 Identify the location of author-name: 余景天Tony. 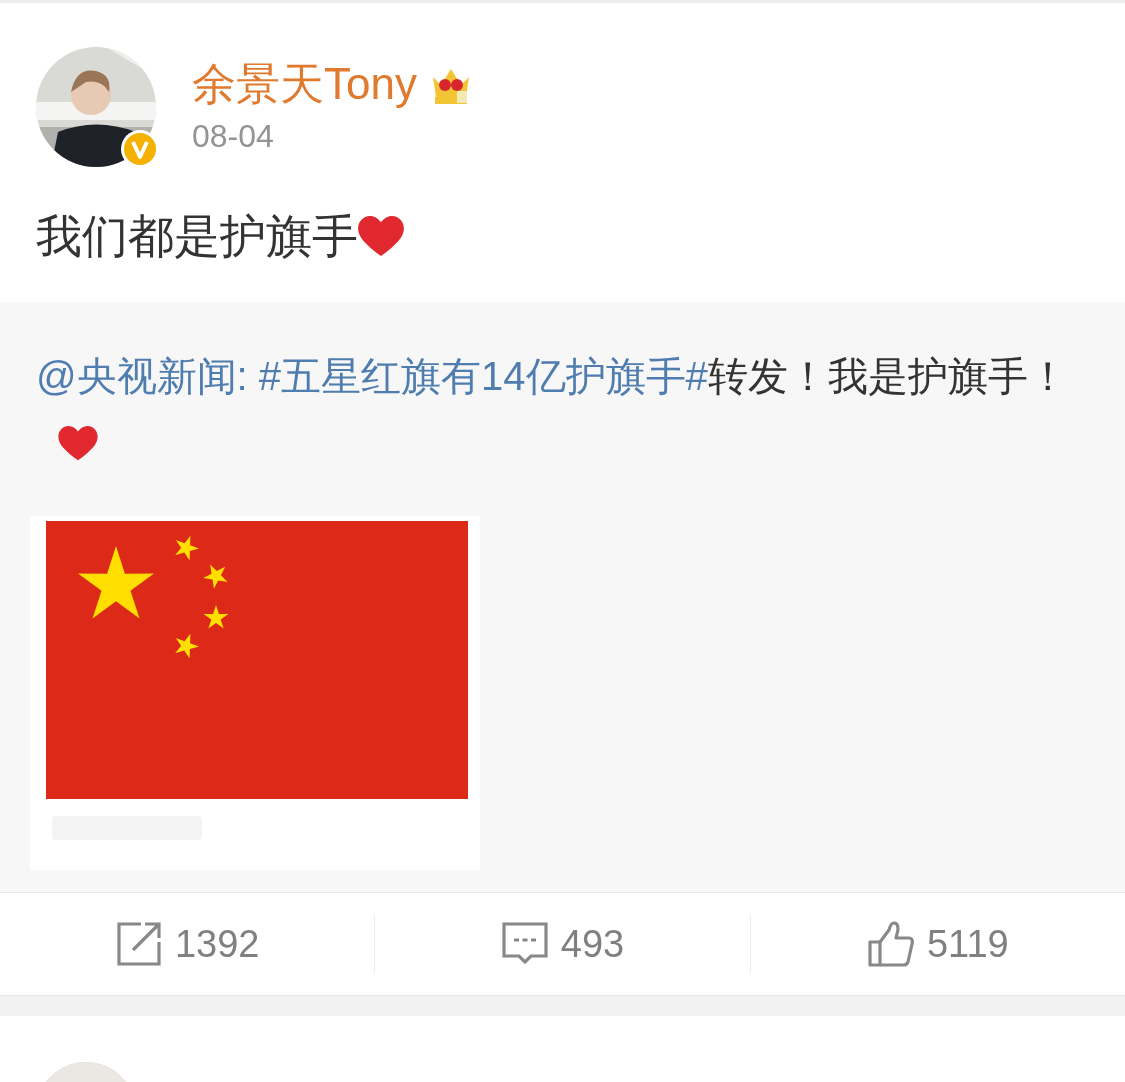
(304, 84).